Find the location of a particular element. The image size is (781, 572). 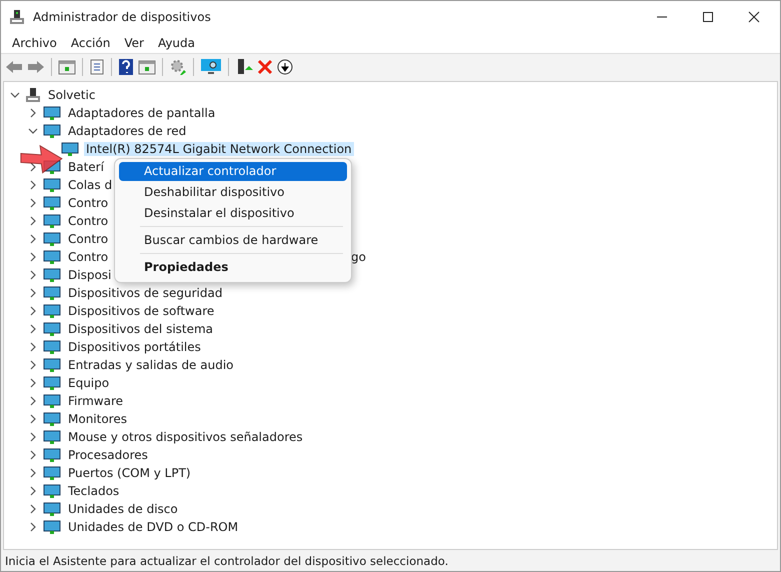

tree-item: Dispositivos portátiles is located at coordinates (134, 347).